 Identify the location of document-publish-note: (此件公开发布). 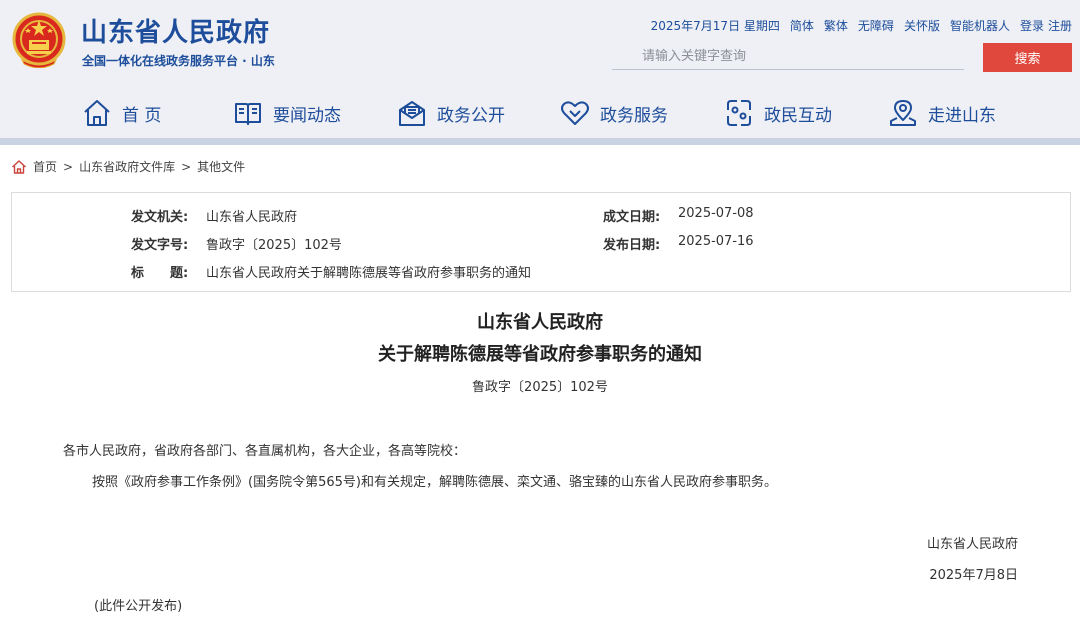
(138, 606).